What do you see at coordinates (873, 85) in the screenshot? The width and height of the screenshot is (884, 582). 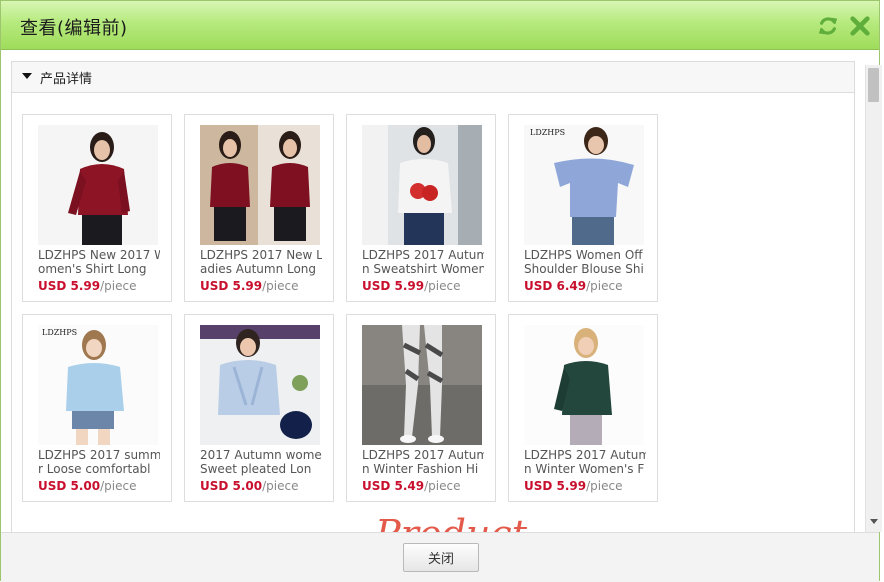 I see `scroll-thumb` at bounding box center [873, 85].